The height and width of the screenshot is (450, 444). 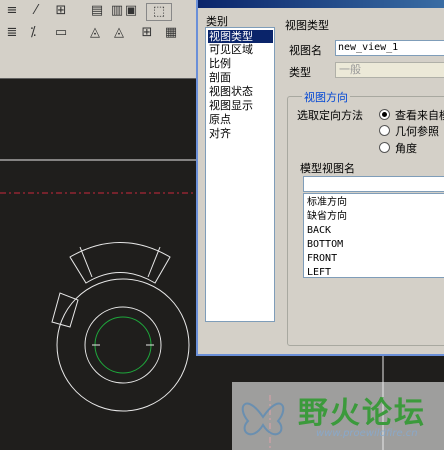 I want to click on orientation-option-model-view: 查看来自模, so click(x=419, y=115).